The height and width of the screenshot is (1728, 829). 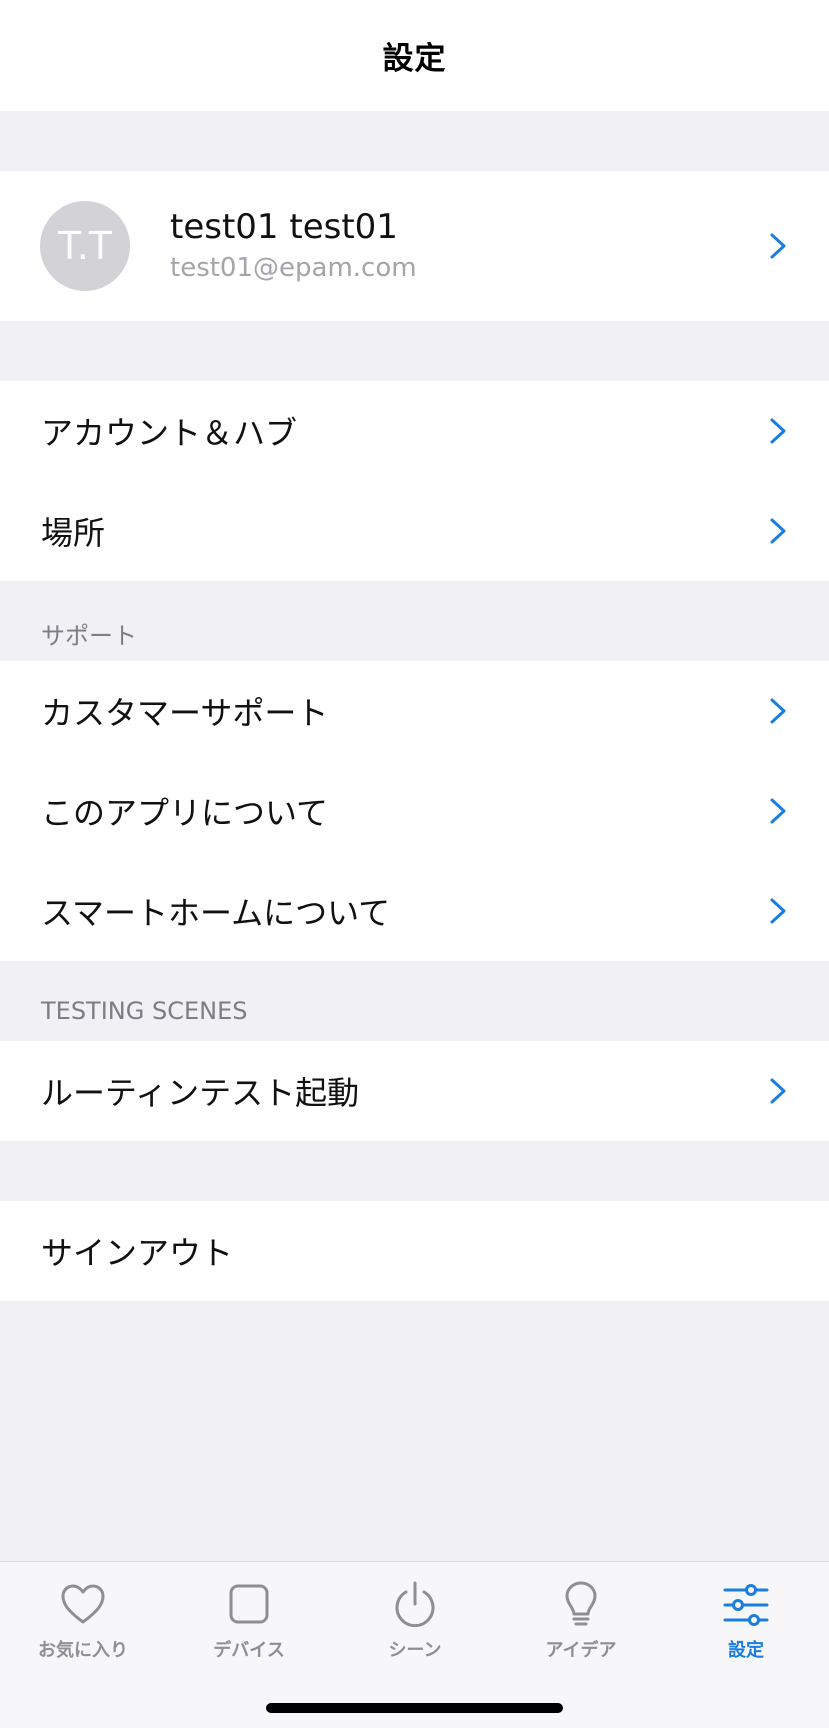 What do you see at coordinates (414, 1708) in the screenshot?
I see `home-indicator` at bounding box center [414, 1708].